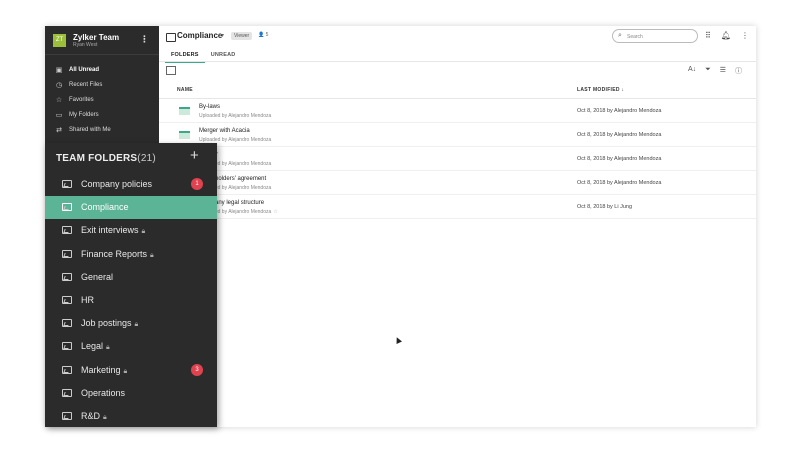 This screenshot has width=800, height=453. I want to click on team-folder-label: Marketing 🔒︎, so click(104, 370).